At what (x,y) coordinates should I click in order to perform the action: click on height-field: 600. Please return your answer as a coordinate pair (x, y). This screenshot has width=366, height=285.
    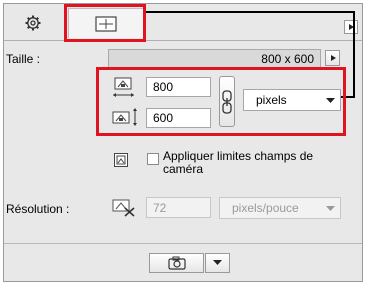
    Looking at the image, I should click on (178, 118).